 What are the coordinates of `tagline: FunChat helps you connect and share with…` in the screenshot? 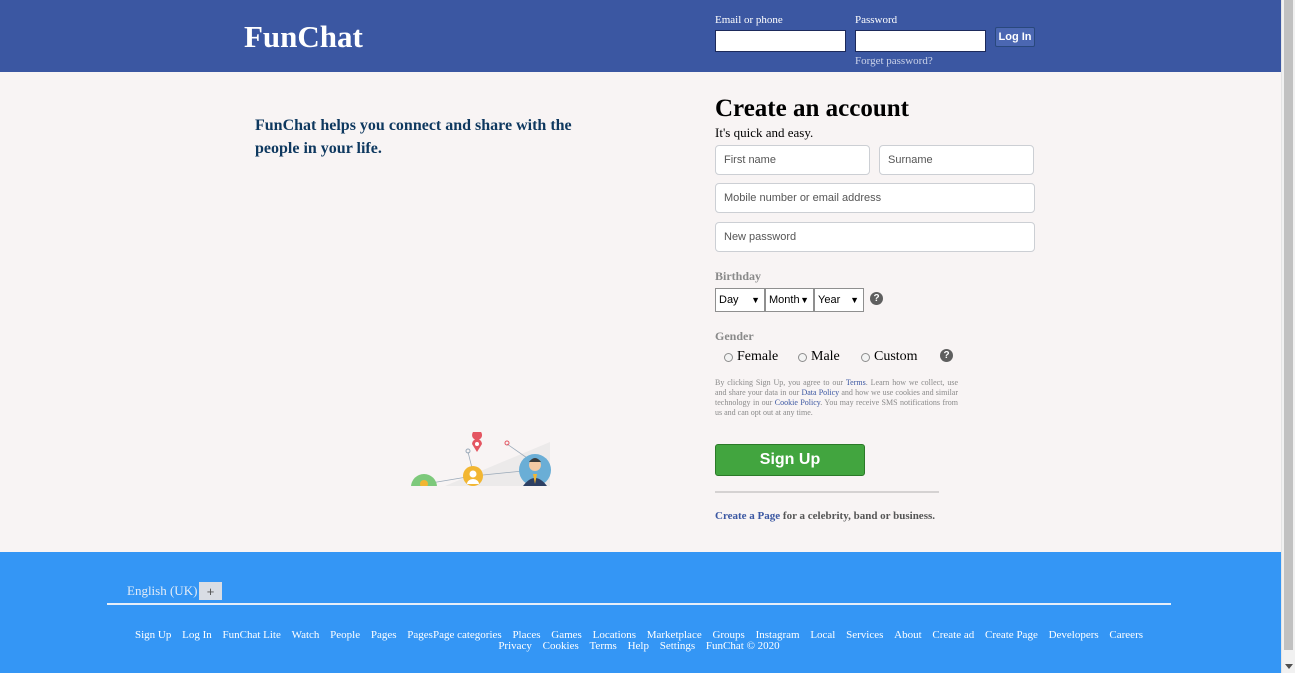 It's located at (413, 137).